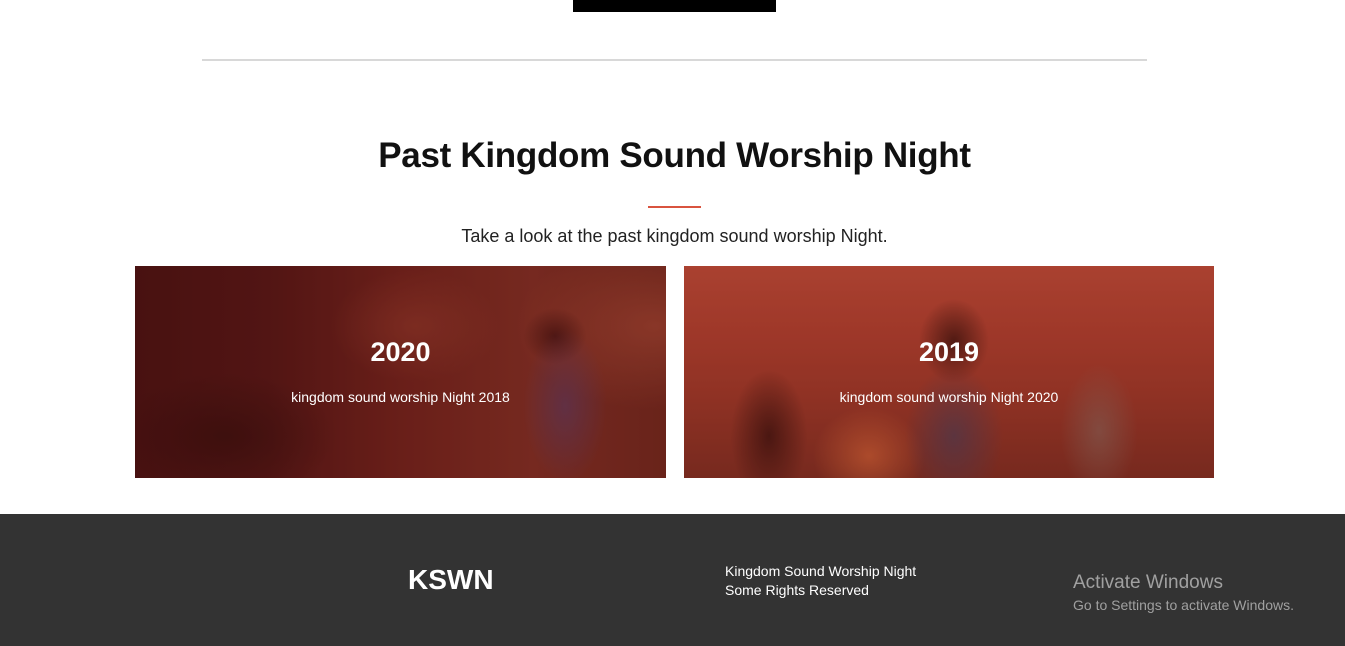  I want to click on card-year: 2019, so click(949, 352).